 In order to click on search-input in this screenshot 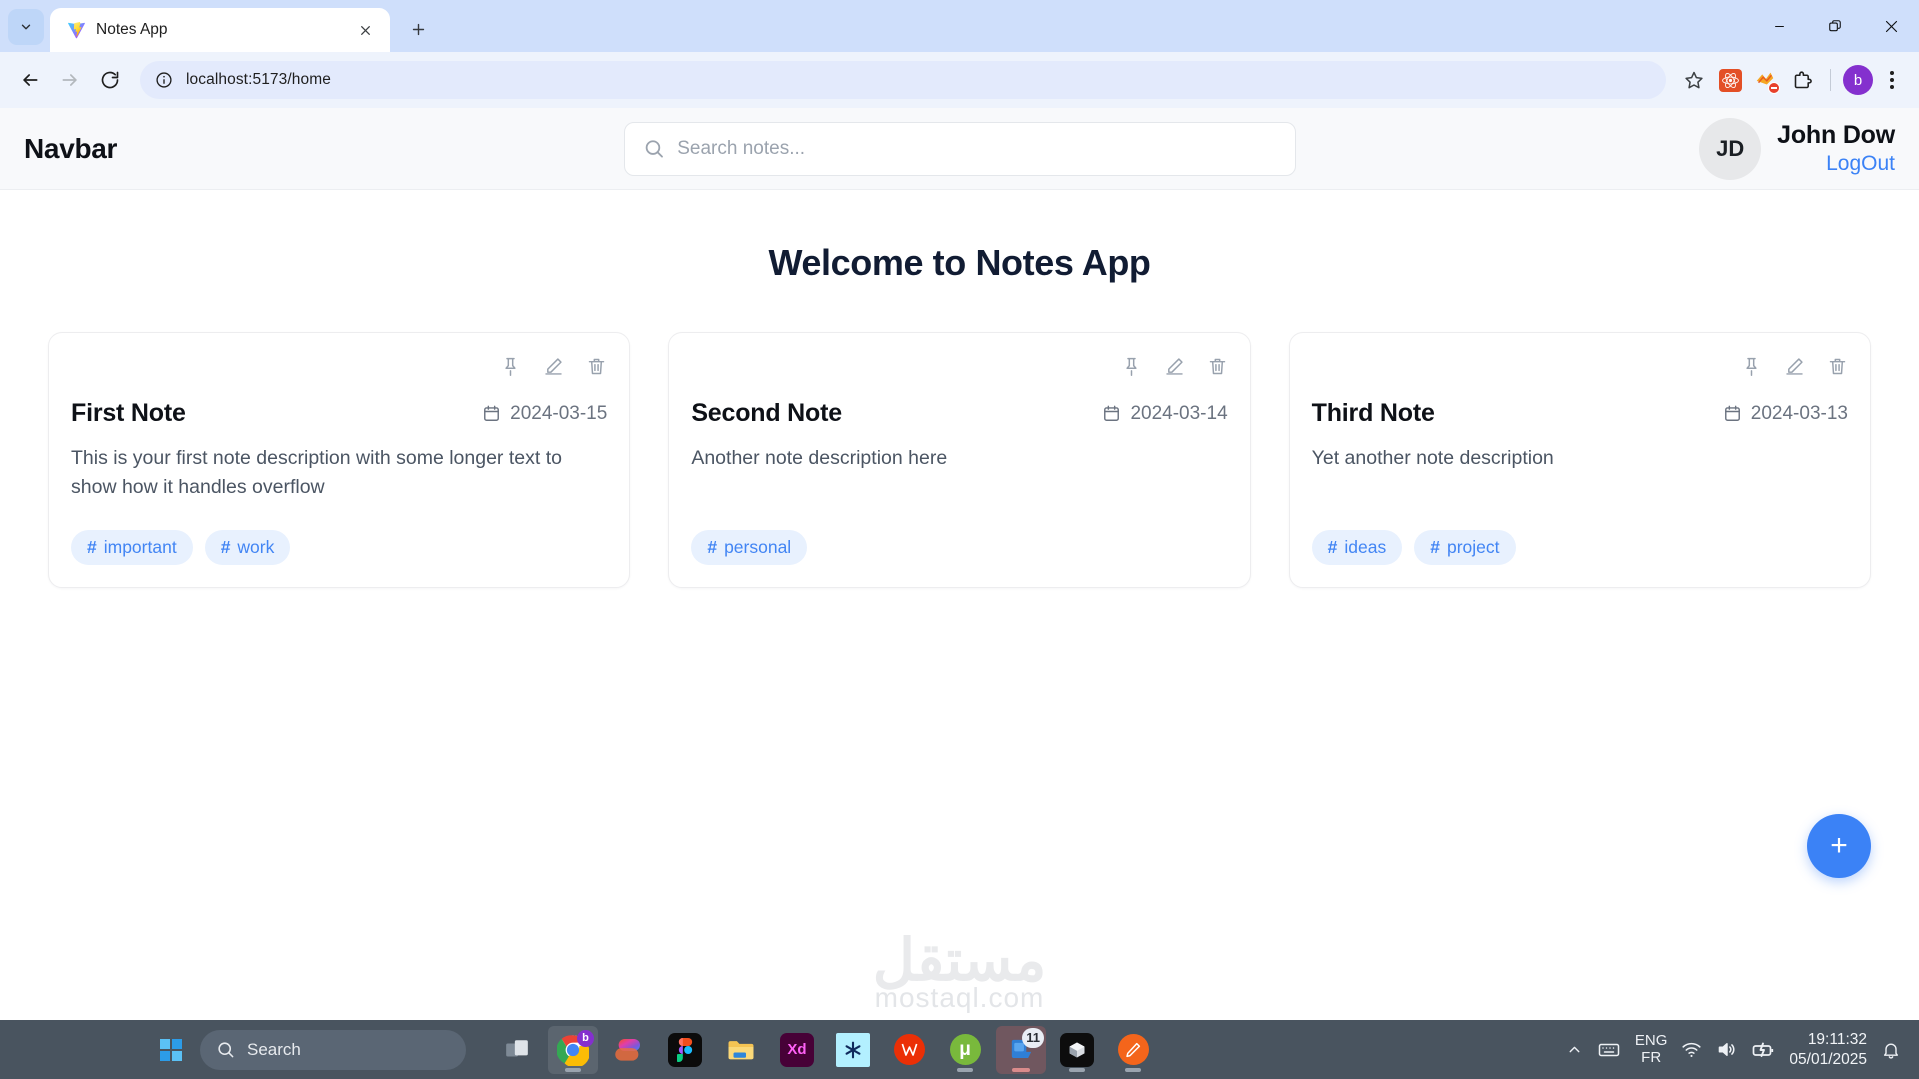, I will do `click(977, 148)`.